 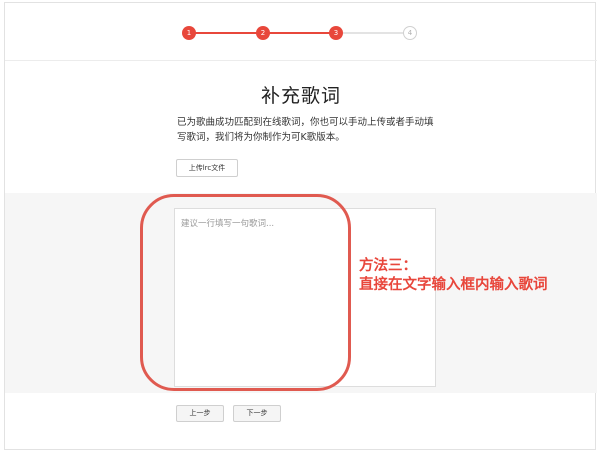 I want to click on annotation-line-2: 直接在文字输入框内输入歌词, so click(x=453, y=285).